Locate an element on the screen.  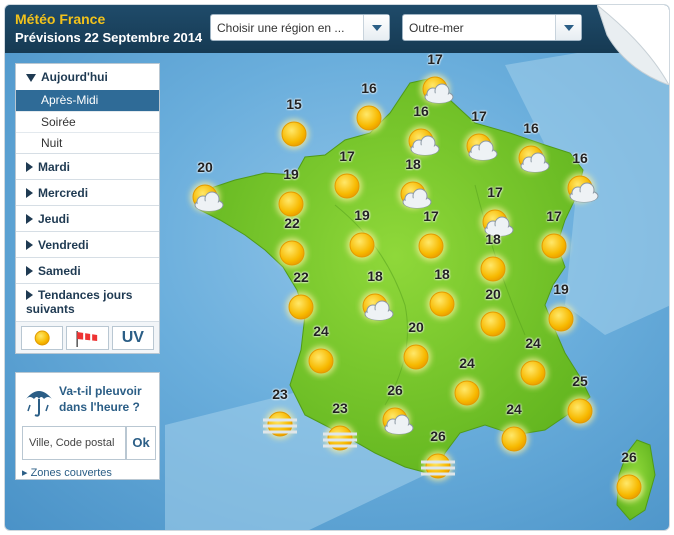
map-mode-toolbar: UV is located at coordinates (87, 337).